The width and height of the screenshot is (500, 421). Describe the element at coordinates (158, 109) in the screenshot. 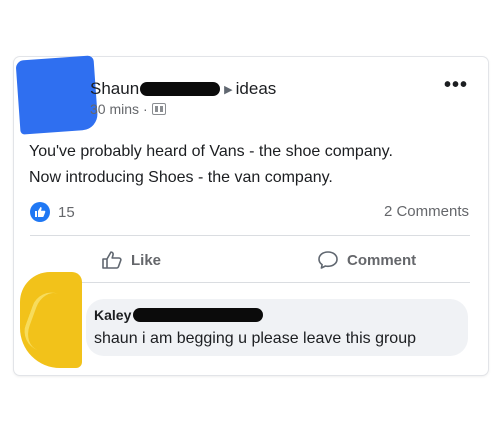

I see `group-privacy-icon` at that location.